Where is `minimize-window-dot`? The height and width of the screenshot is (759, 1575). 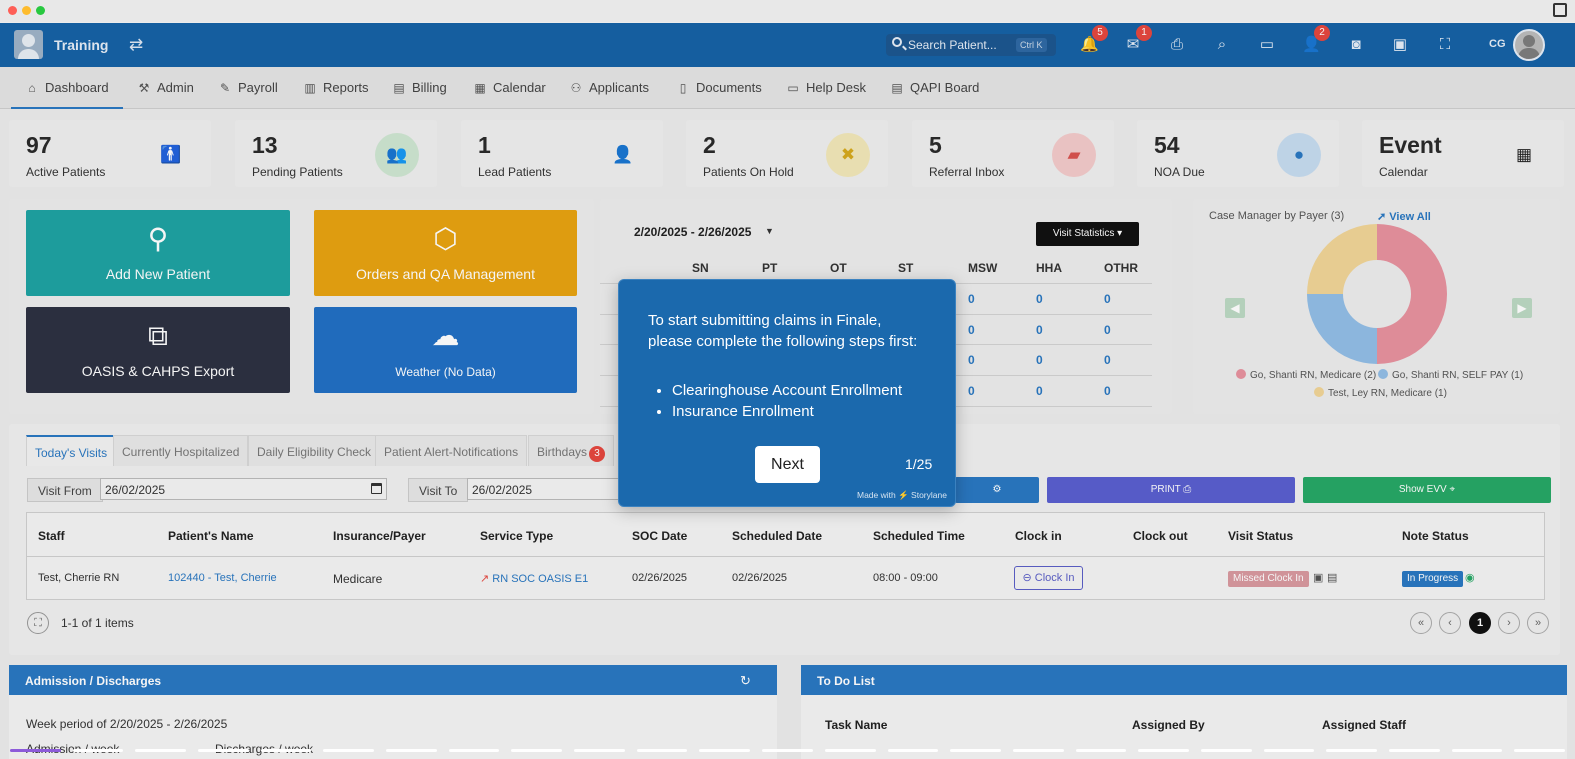 minimize-window-dot is located at coordinates (26, 10).